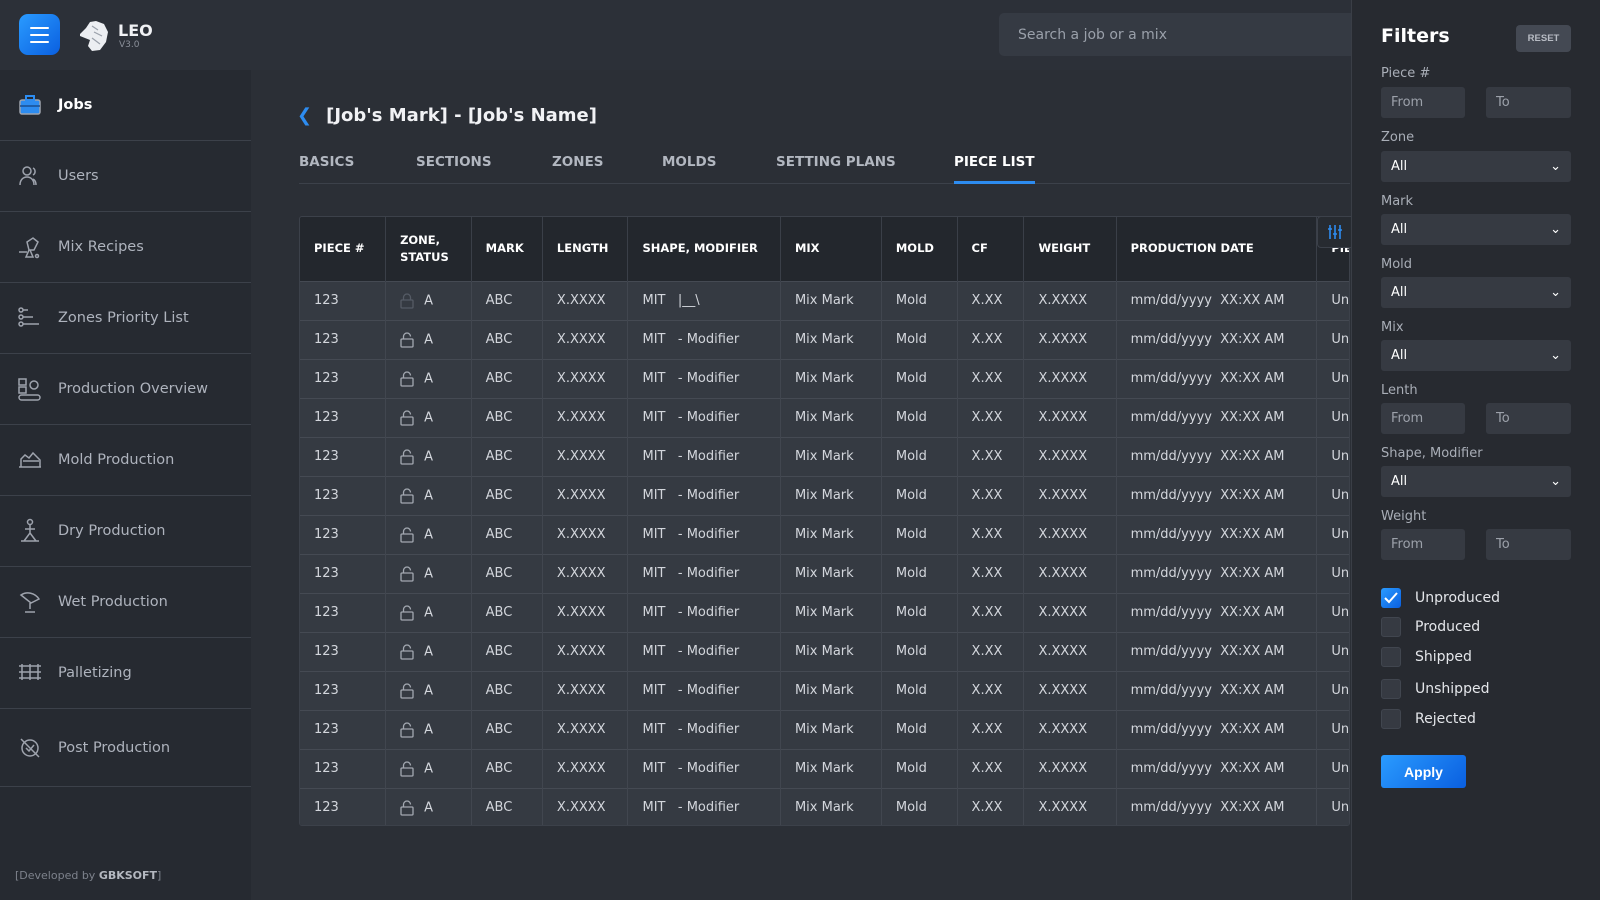  Describe the element at coordinates (95, 673) in the screenshot. I see `sidebar-item-label: Palletizing` at that location.